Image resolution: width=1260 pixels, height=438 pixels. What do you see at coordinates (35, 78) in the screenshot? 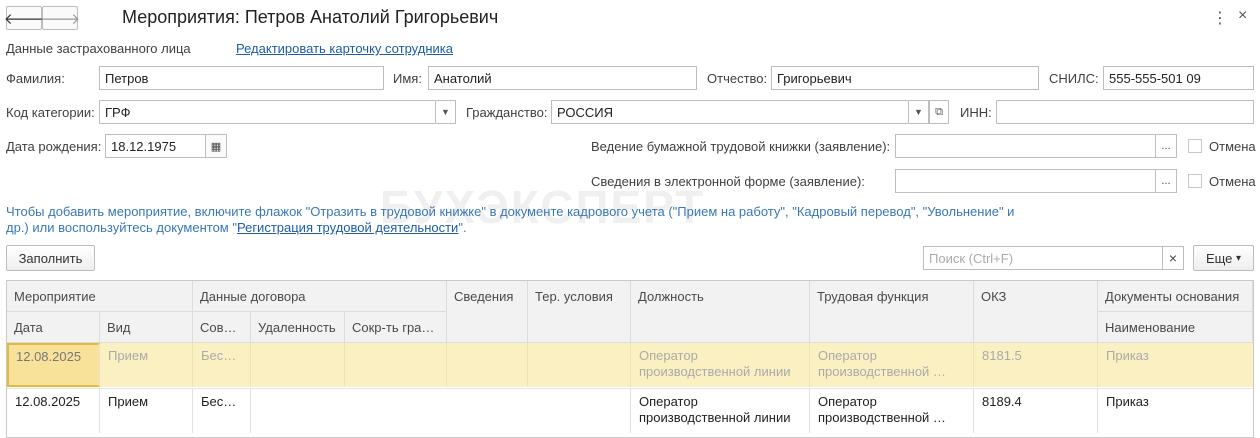
I see `last-name-label: Фамилия:` at bounding box center [35, 78].